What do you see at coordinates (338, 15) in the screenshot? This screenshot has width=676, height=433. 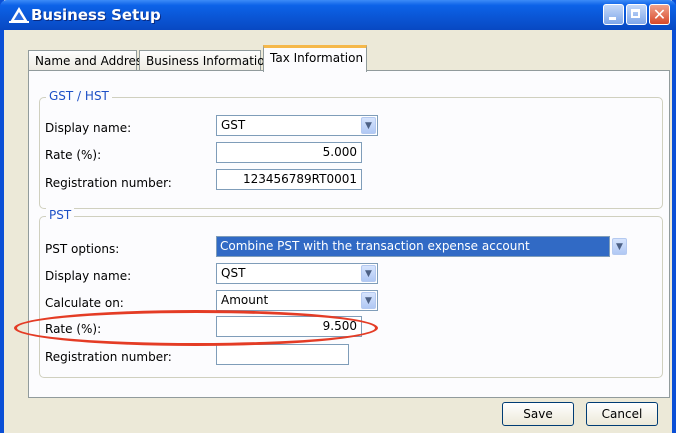 I see `title-bar: Business Setup ✕` at bounding box center [338, 15].